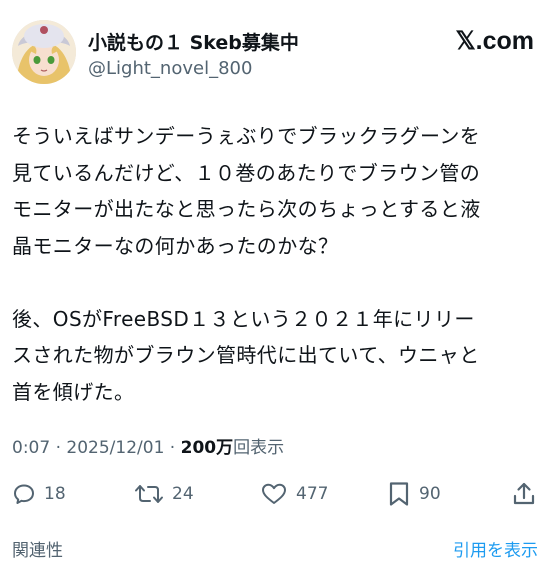 This screenshot has height=561, width=550. I want to click on share-icon, so click(524, 493).